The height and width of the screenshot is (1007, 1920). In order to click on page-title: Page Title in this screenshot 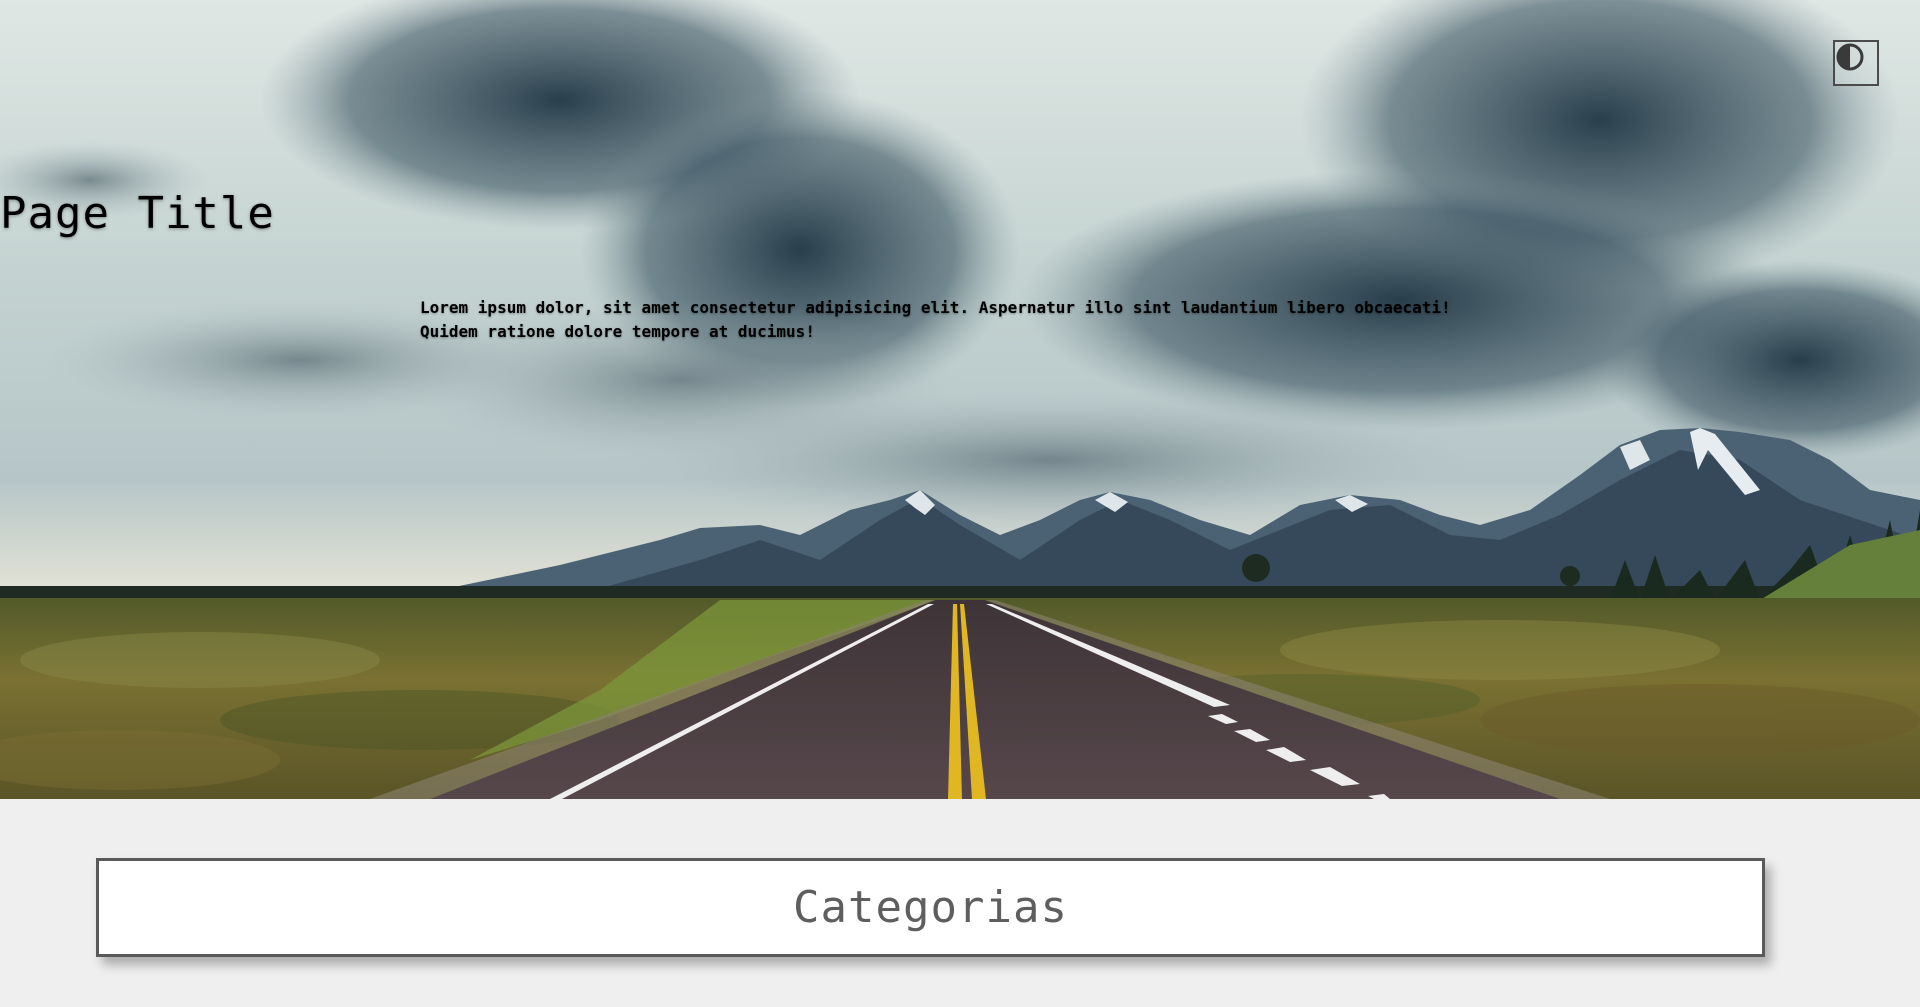, I will do `click(137, 213)`.